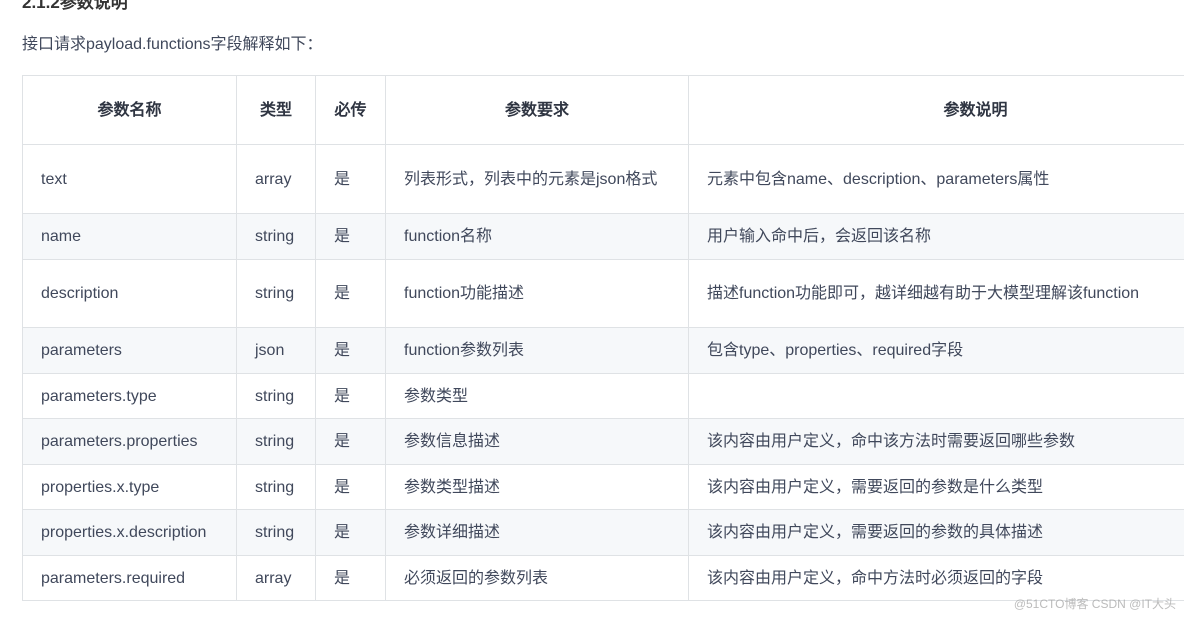  What do you see at coordinates (936, 110) in the screenshot?
I see `header-description: 参数说明` at bounding box center [936, 110].